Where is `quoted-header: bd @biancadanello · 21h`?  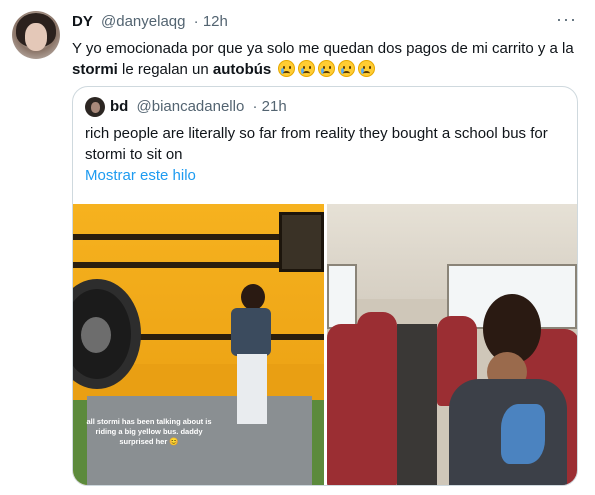 quoted-header: bd @biancadanello · 21h is located at coordinates (198, 107).